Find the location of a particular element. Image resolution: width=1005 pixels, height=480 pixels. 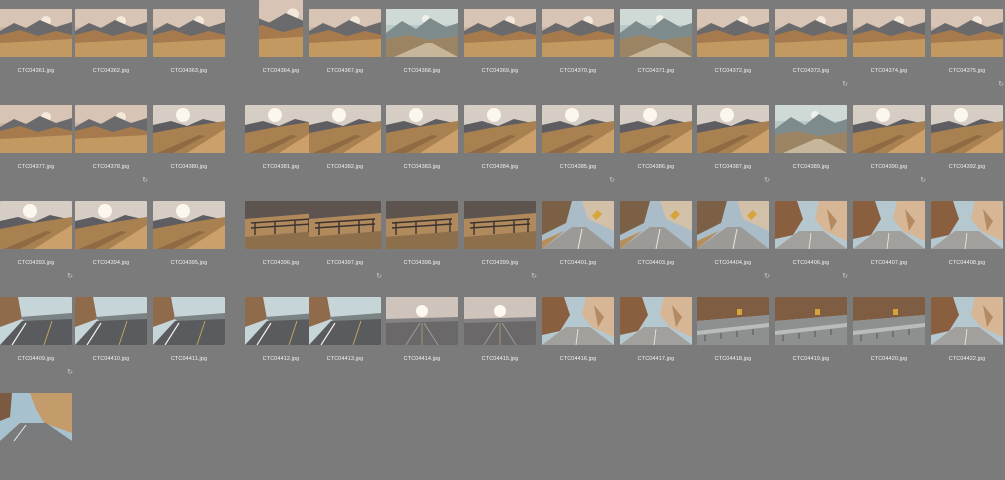

photo-thumbnail is located at coordinates (38, 432).